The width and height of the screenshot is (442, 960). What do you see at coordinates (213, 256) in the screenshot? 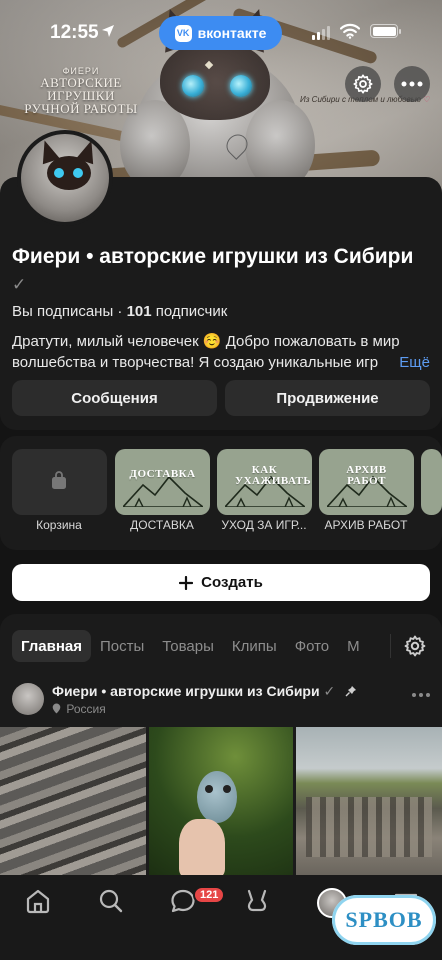
I see `profile-name: Фиери • авторские игрушки из Сибири` at bounding box center [213, 256].